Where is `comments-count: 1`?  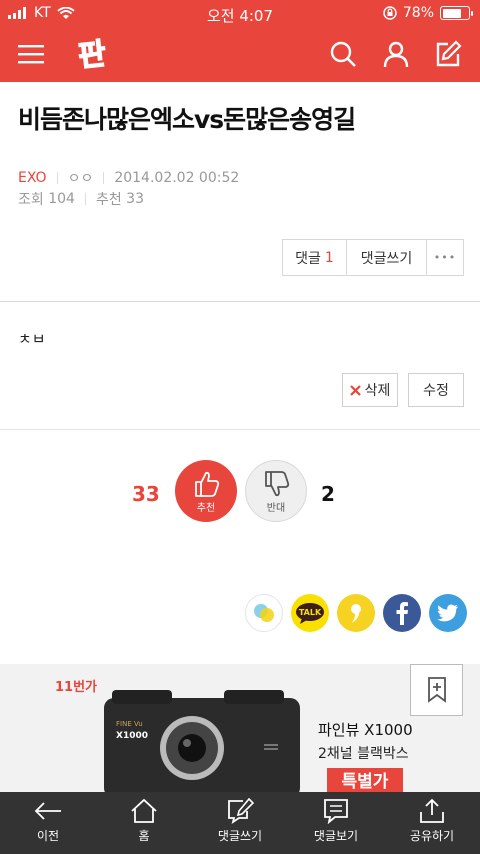 comments-count: 1 is located at coordinates (329, 257).